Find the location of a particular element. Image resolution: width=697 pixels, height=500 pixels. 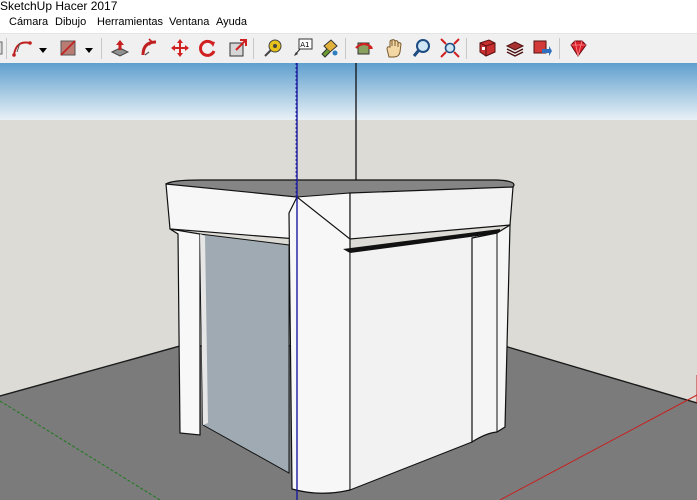

menu-camara: Cámara is located at coordinates (28, 22).